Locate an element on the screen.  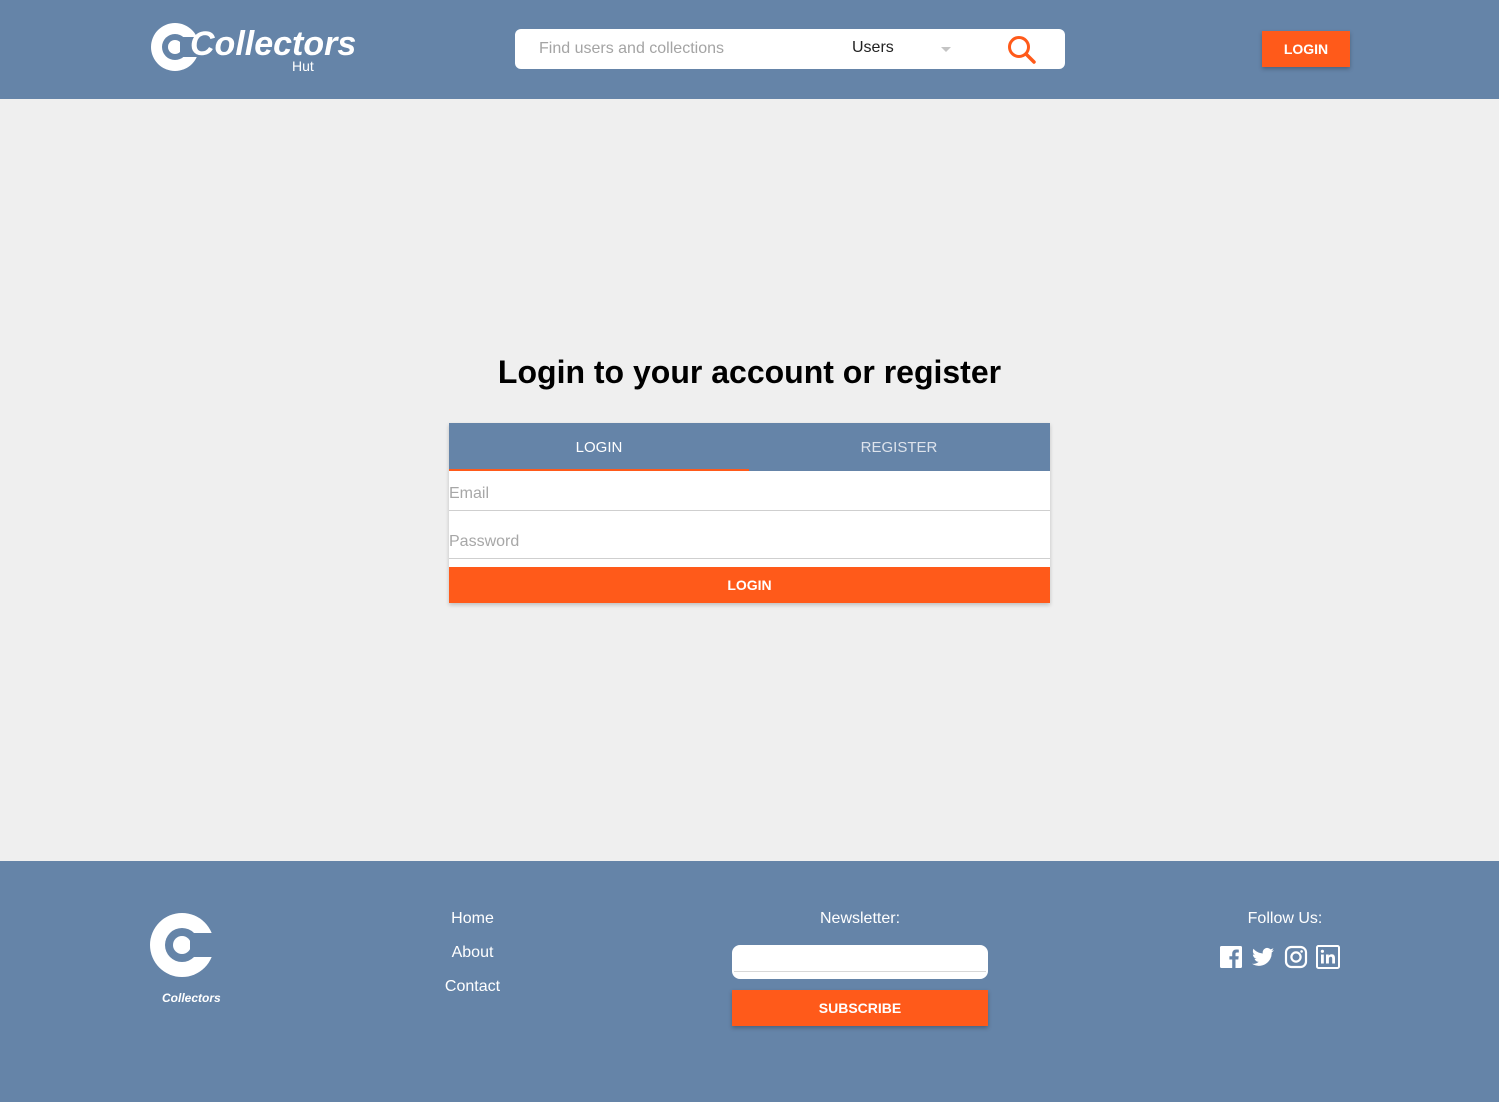
linkedin-link is located at coordinates (1328, 957).